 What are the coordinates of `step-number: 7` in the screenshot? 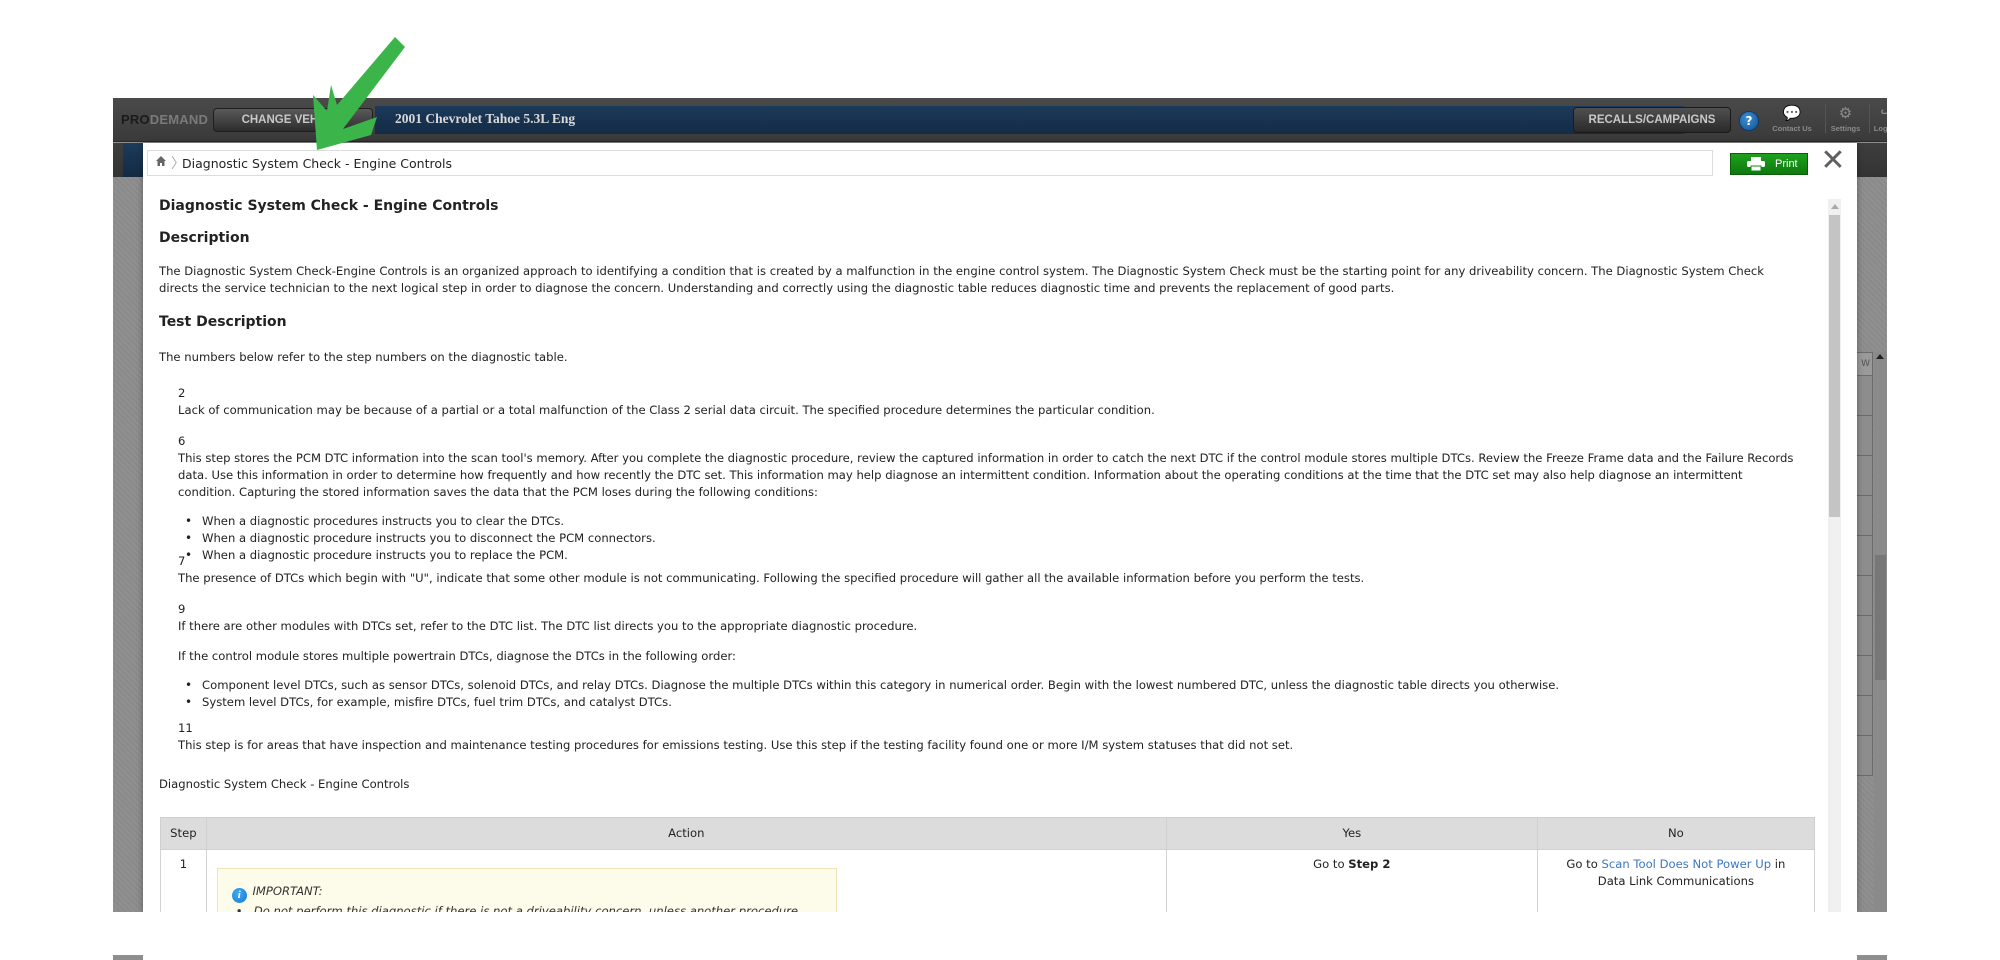 It's located at (182, 561).